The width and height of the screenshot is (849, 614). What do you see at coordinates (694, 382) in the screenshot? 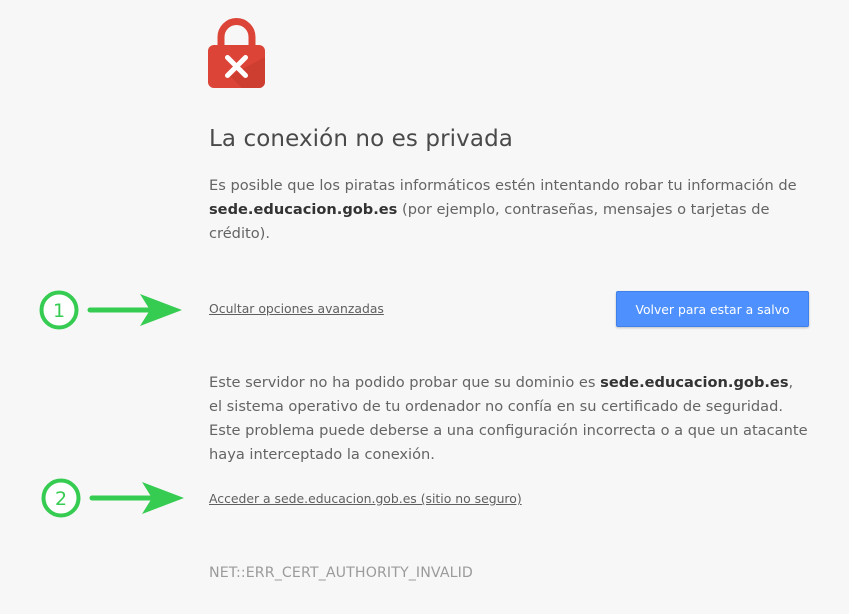
I see `details-domain-name: sede.educacion.gob.es` at bounding box center [694, 382].